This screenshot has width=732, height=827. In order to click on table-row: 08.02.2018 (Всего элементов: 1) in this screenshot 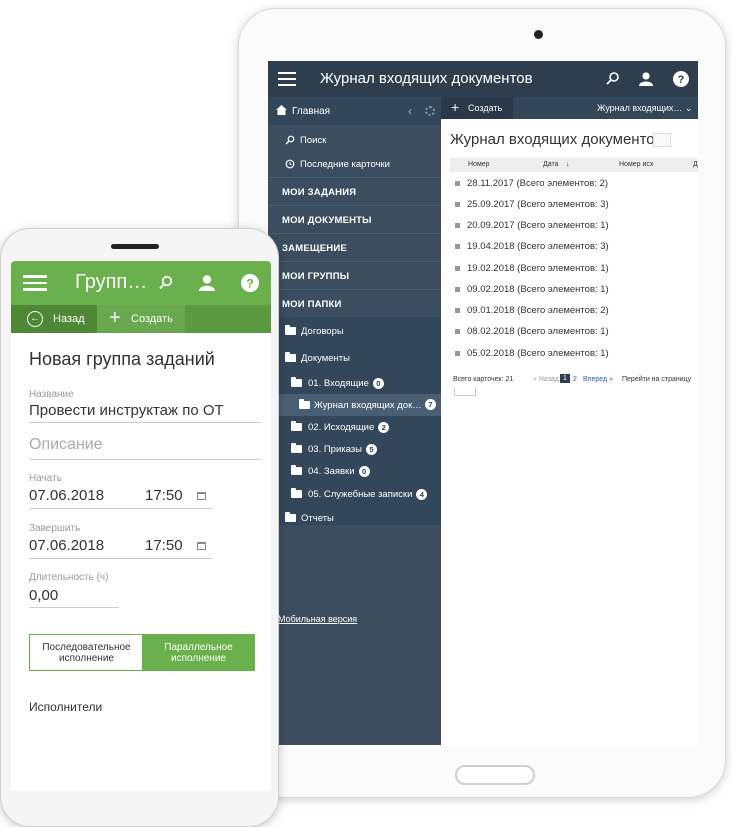, I will do `click(574, 332)`.